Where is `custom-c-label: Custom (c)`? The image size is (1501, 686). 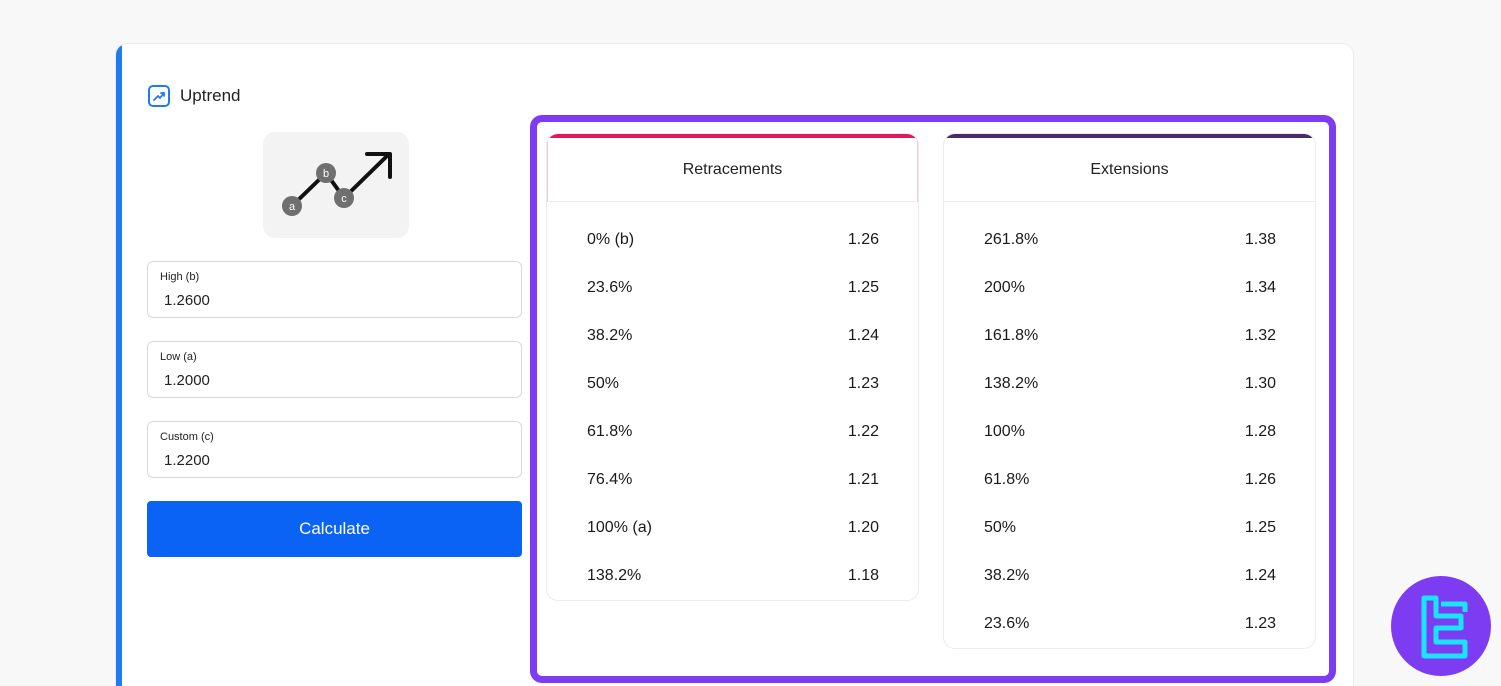 custom-c-label: Custom (c) is located at coordinates (187, 437).